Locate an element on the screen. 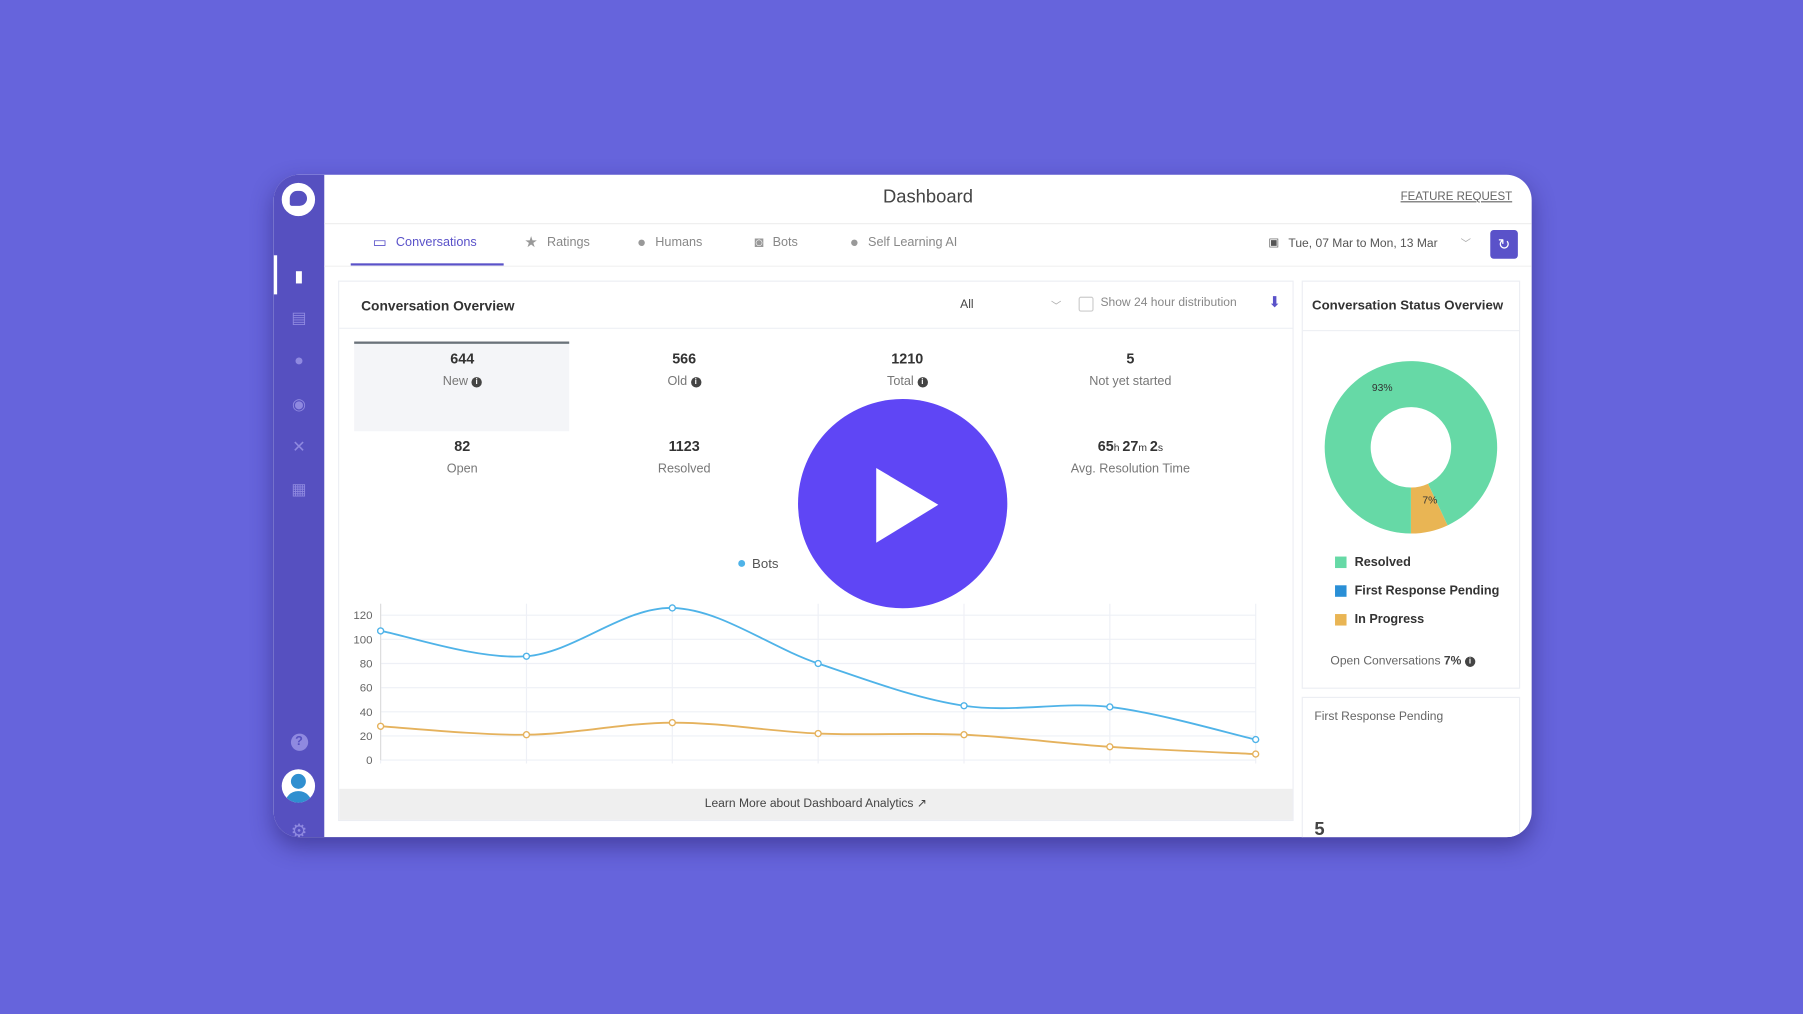 The height and width of the screenshot is (1014, 1803). stat-old: 566 Old i is located at coordinates (684, 365).